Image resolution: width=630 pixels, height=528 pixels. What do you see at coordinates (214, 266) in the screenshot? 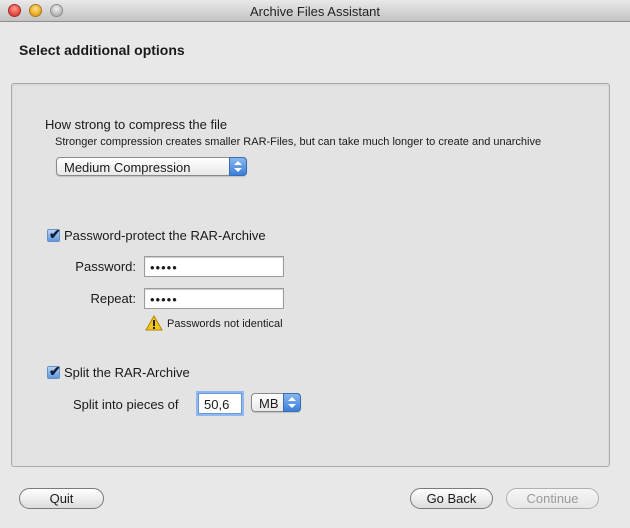
I see `password-field: •••••` at bounding box center [214, 266].